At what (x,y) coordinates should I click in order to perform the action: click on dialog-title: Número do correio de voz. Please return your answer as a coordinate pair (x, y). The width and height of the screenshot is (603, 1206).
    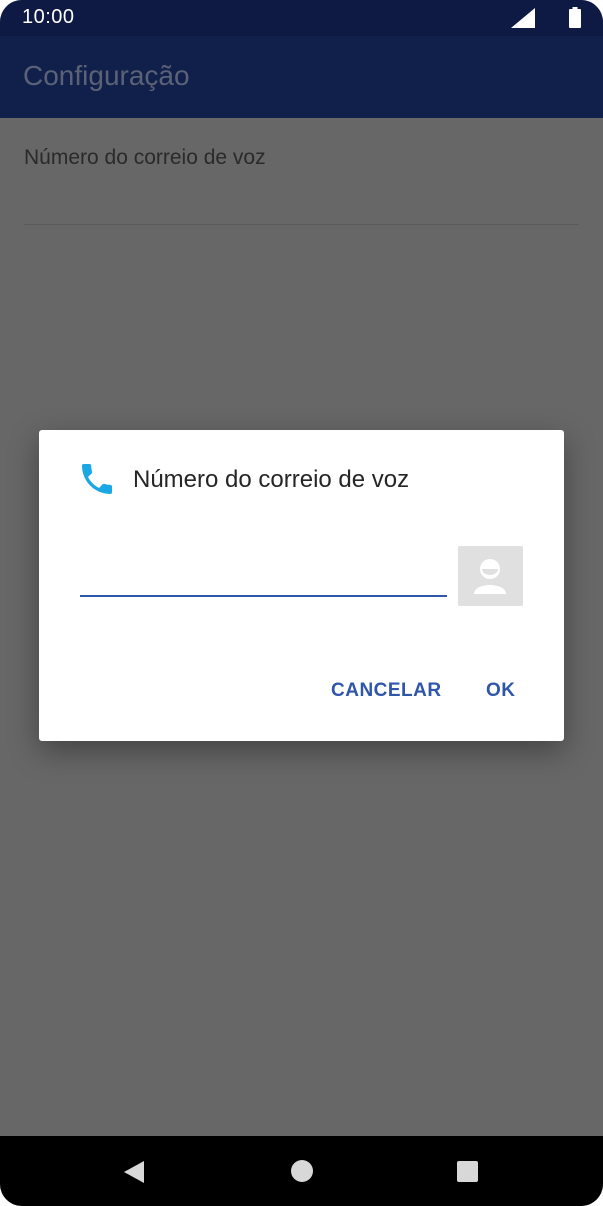
    Looking at the image, I should click on (271, 479).